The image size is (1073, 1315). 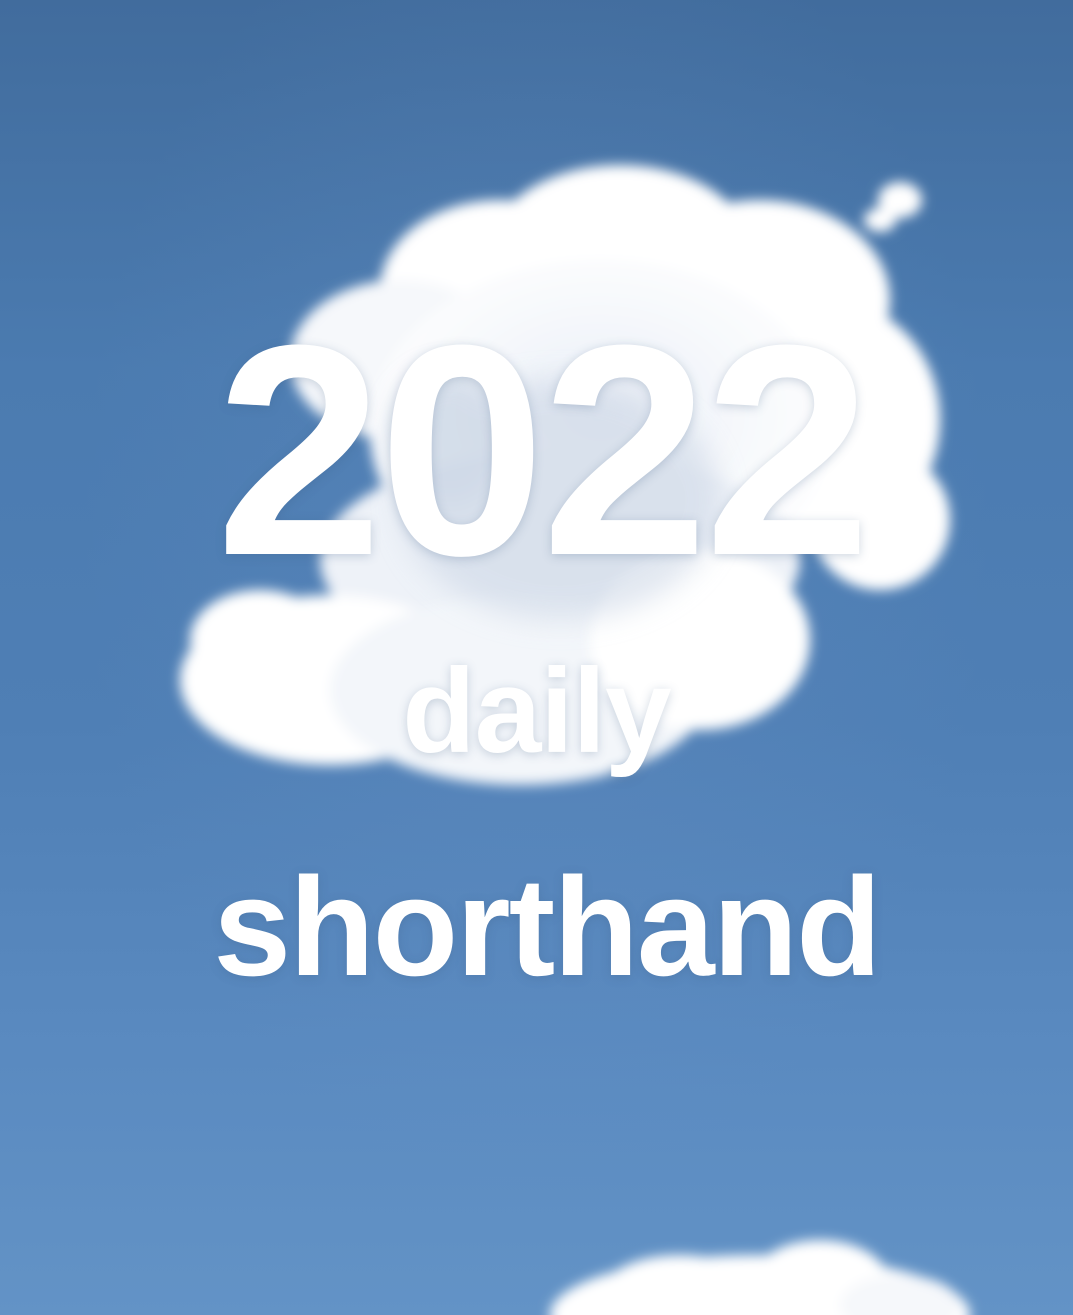 I want to click on bottom-cloud, so click(x=760, y=1277).